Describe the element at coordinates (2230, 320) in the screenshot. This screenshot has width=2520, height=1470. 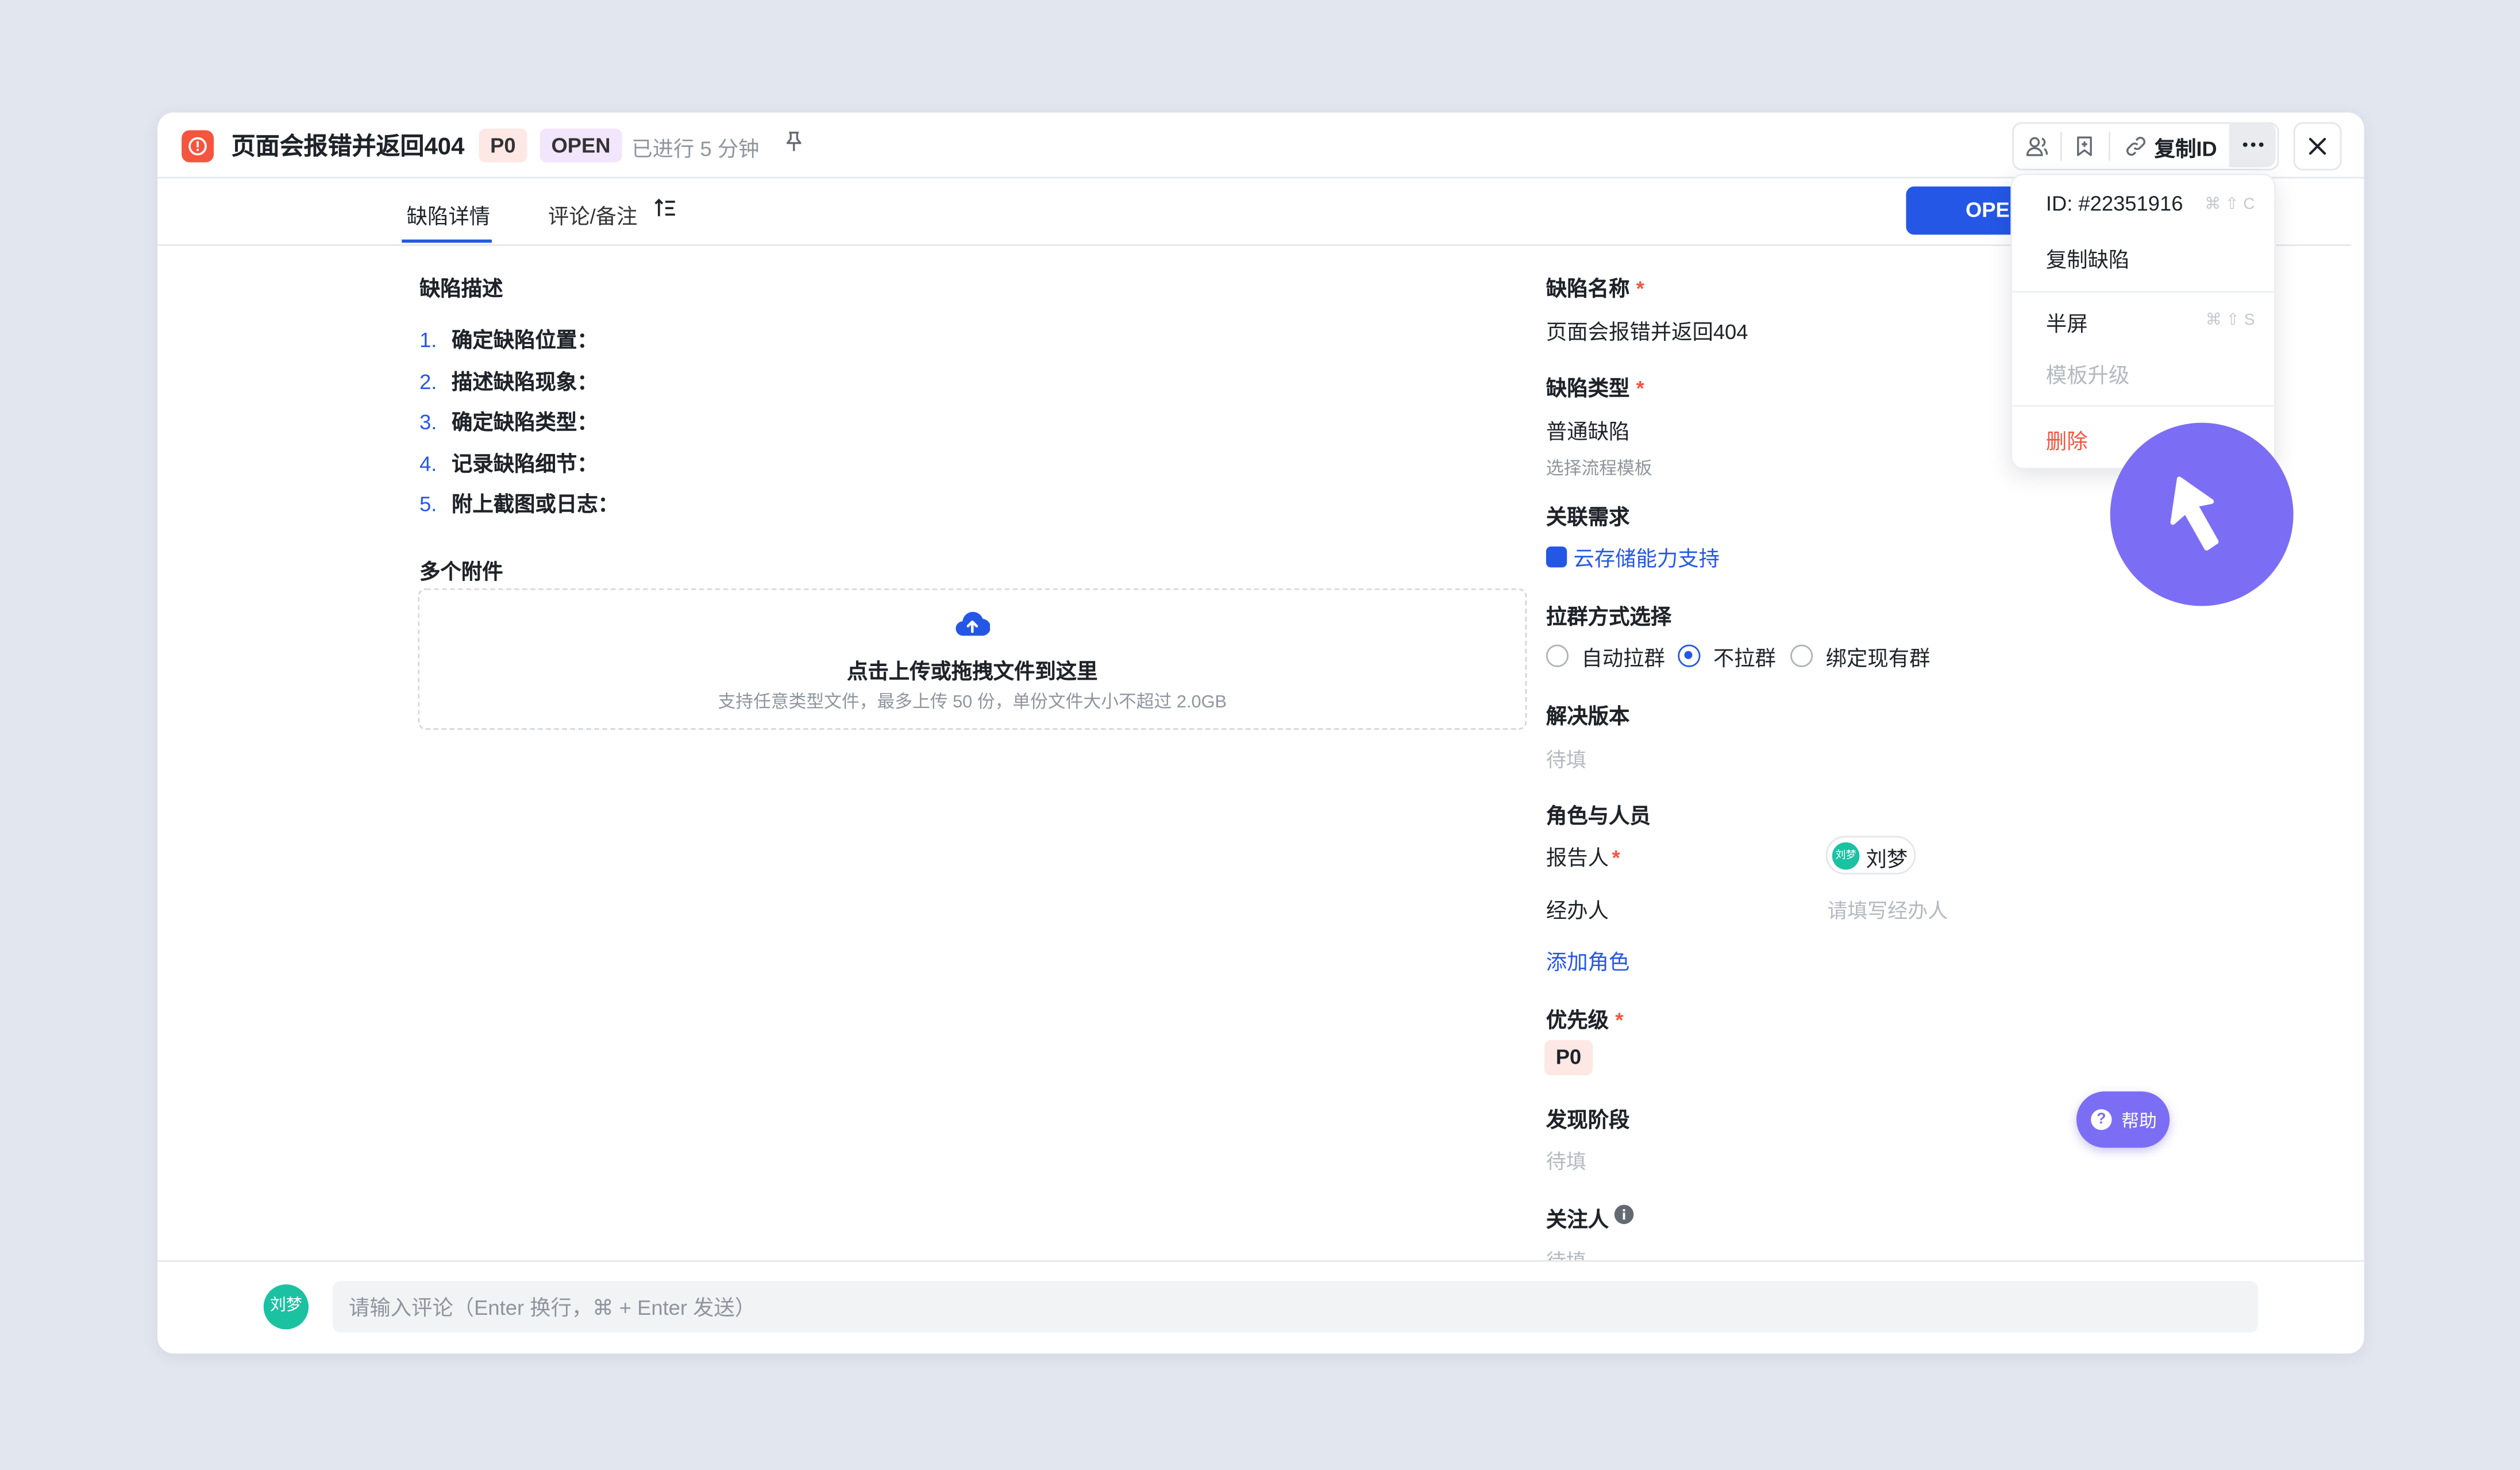
I see `shortcut-half-screen: ⌘ ⇧ S` at that location.